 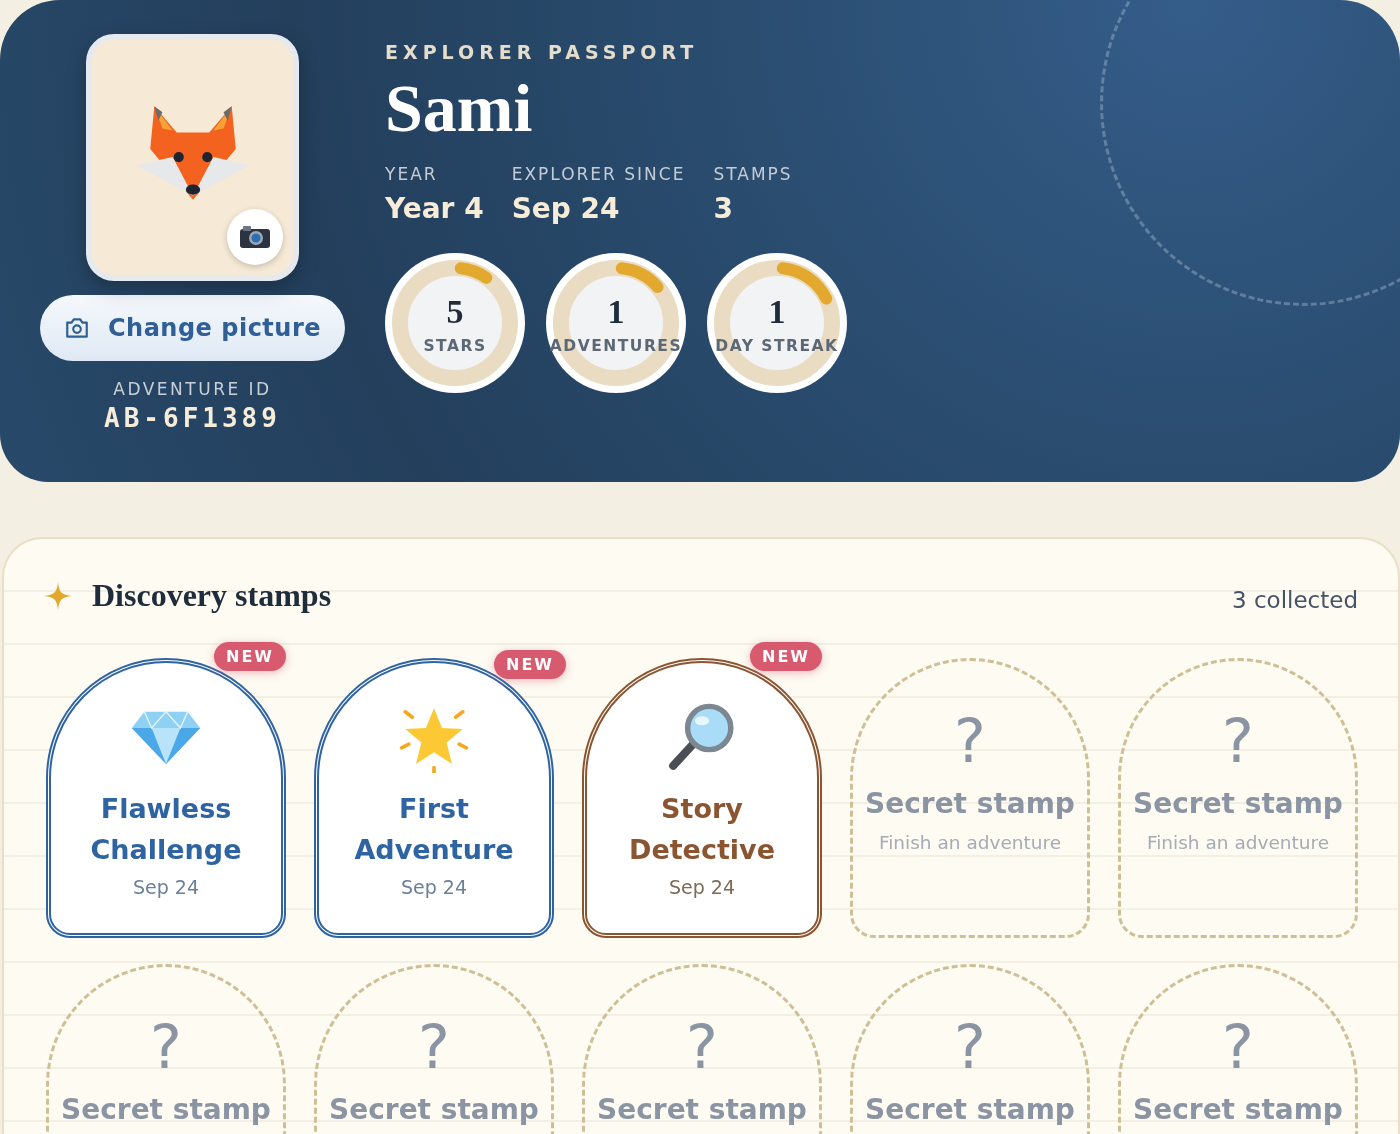 What do you see at coordinates (412, 174) in the screenshot?
I see `stat-label: YEAR` at bounding box center [412, 174].